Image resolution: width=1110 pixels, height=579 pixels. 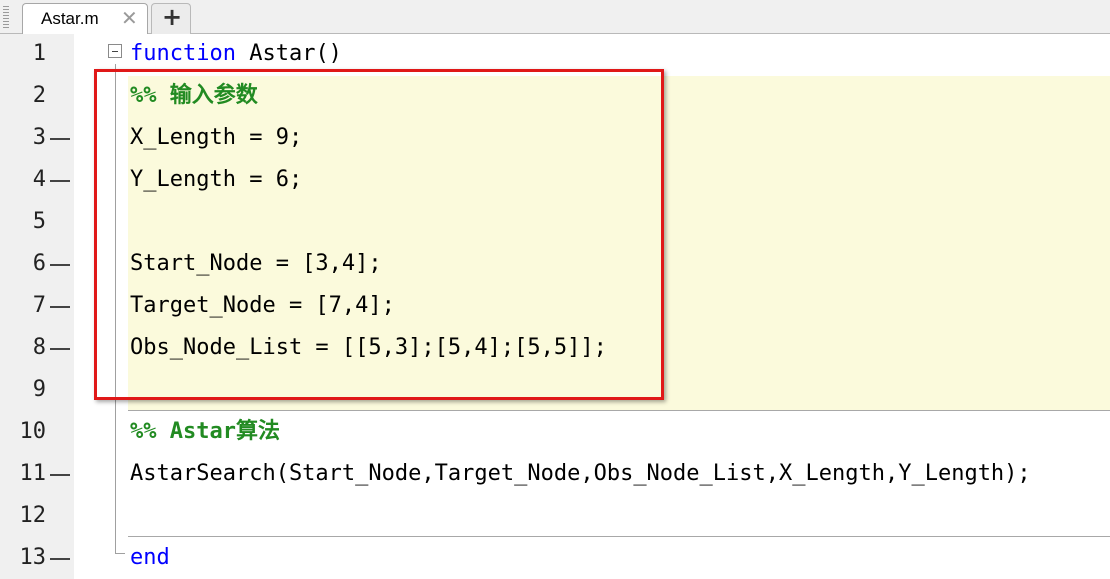 I want to click on line-number: 11, so click(x=33, y=473).